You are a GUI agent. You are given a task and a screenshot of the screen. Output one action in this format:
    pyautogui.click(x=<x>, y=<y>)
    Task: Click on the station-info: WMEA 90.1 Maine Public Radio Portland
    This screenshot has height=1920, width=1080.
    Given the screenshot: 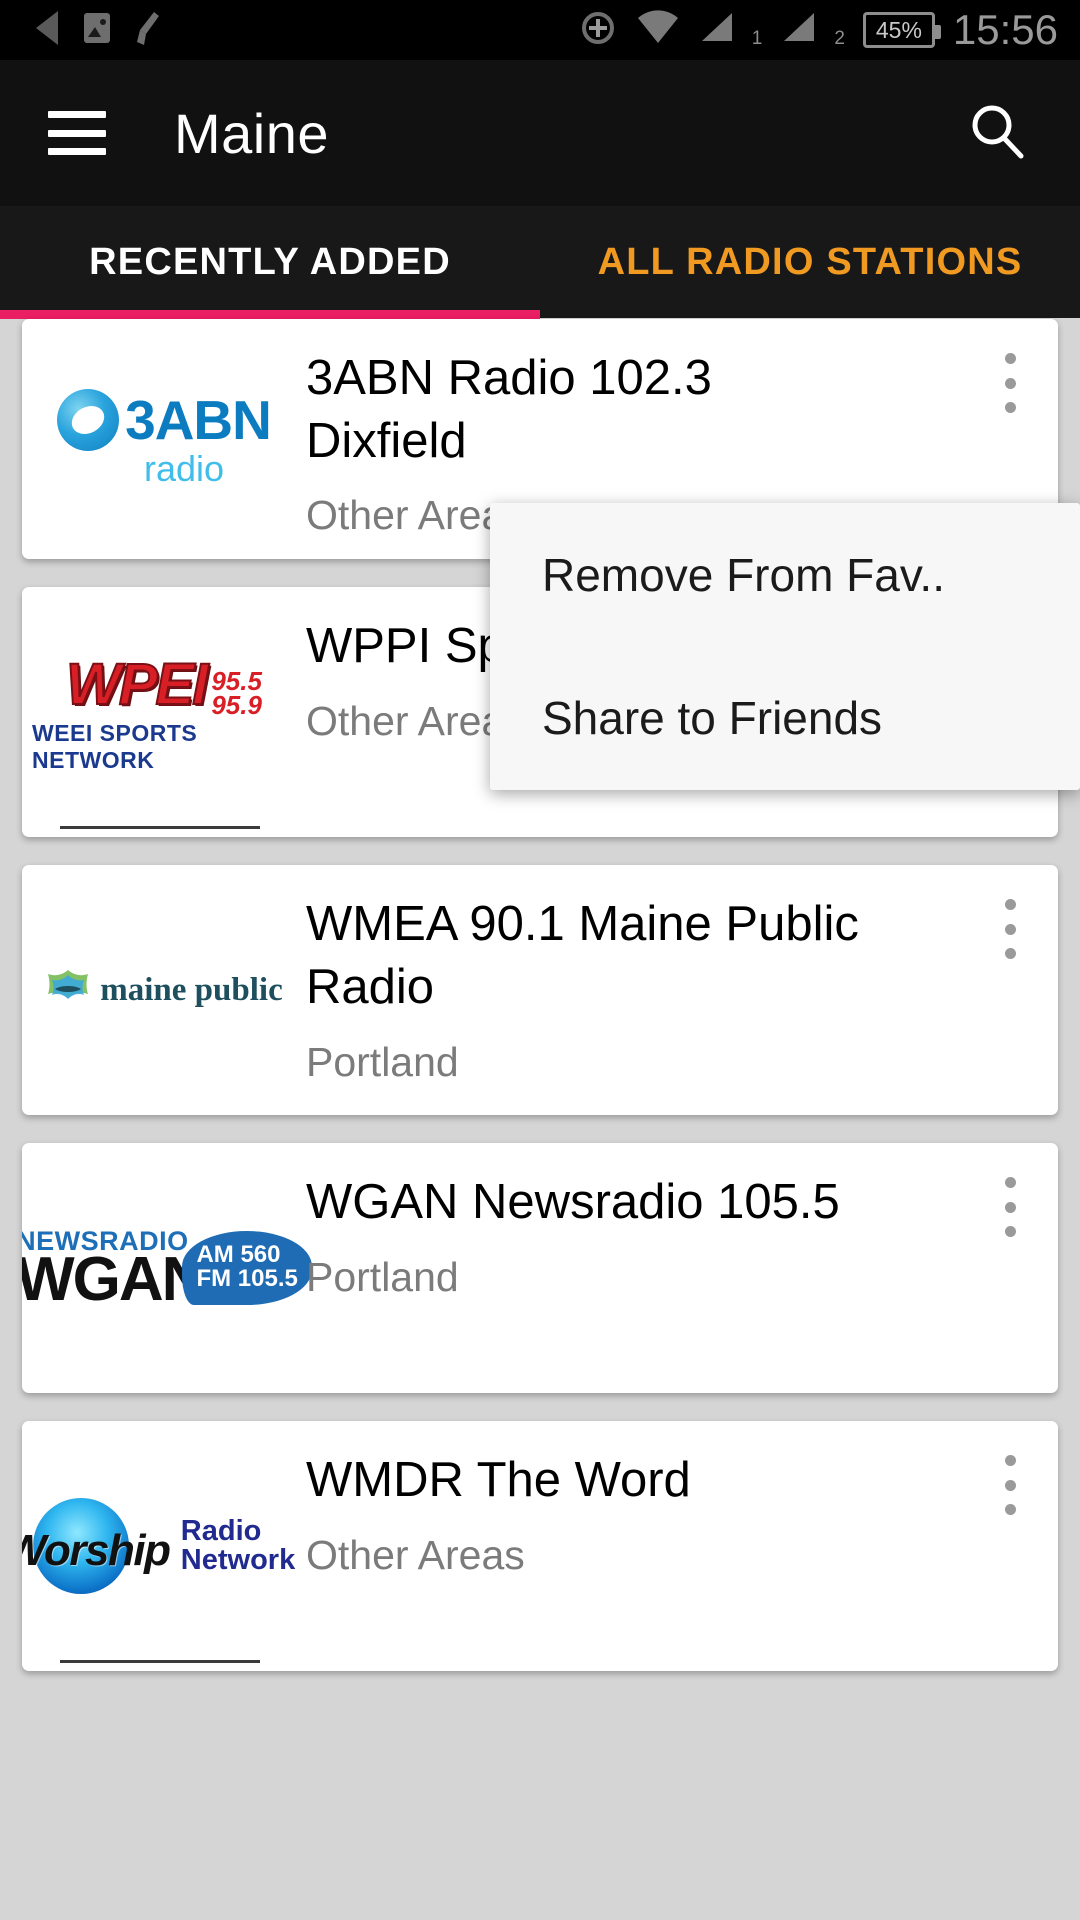 What is the action you would take?
    pyautogui.click(x=682, y=990)
    